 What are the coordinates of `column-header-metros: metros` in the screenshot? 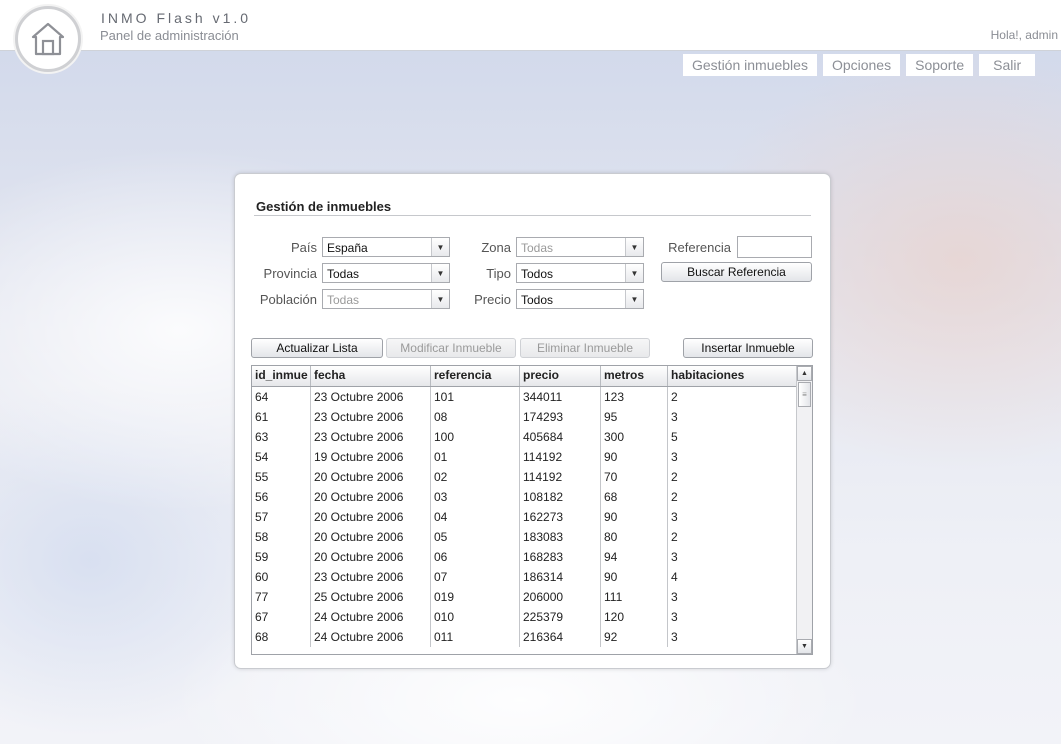 It's located at (634, 376).